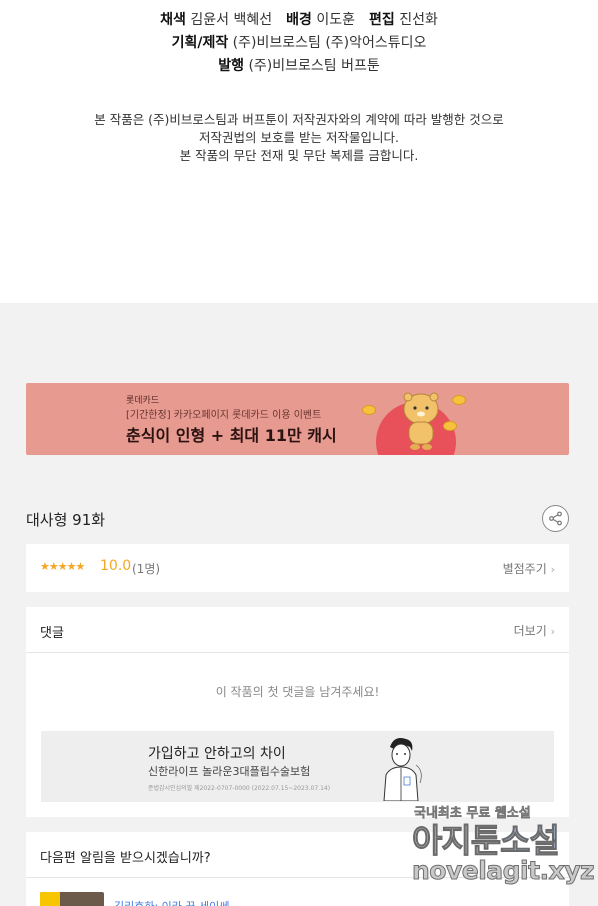  I want to click on rate-button: 별점주기 ›, so click(529, 568).